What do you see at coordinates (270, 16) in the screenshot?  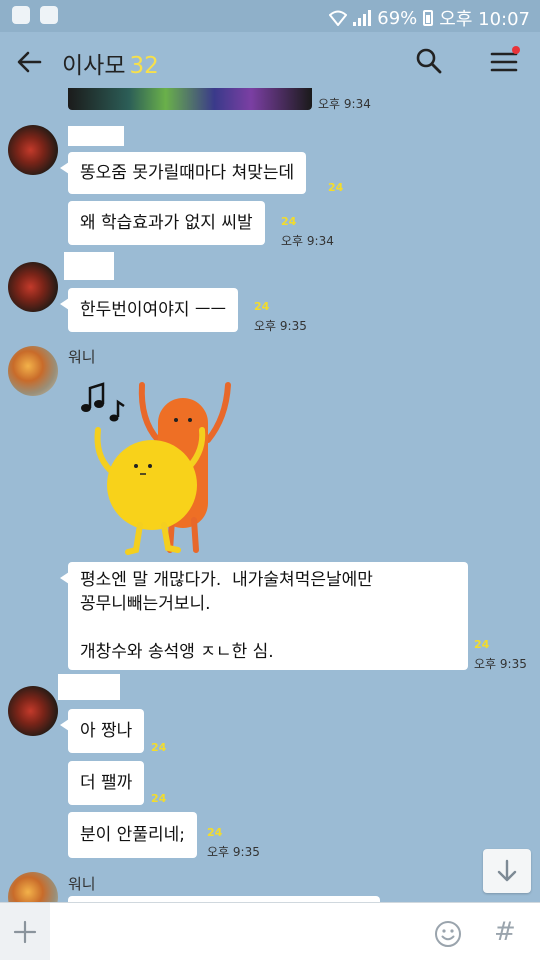 I see `status-bar: 69% 오후 10:07` at bounding box center [270, 16].